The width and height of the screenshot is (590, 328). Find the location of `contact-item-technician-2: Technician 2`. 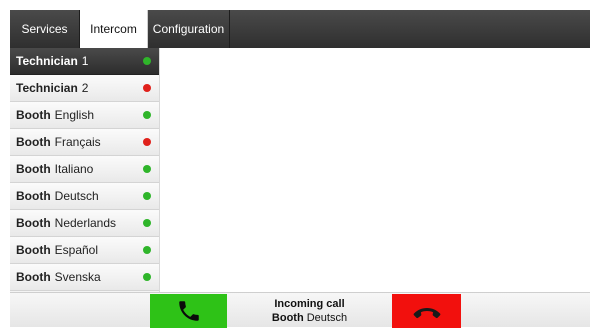

contact-item-technician-2: Technician 2 is located at coordinates (84, 88).